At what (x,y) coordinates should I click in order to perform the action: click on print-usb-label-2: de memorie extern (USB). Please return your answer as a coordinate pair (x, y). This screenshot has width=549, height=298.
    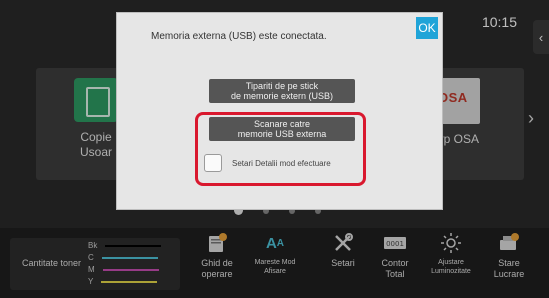
    Looking at the image, I should click on (282, 96).